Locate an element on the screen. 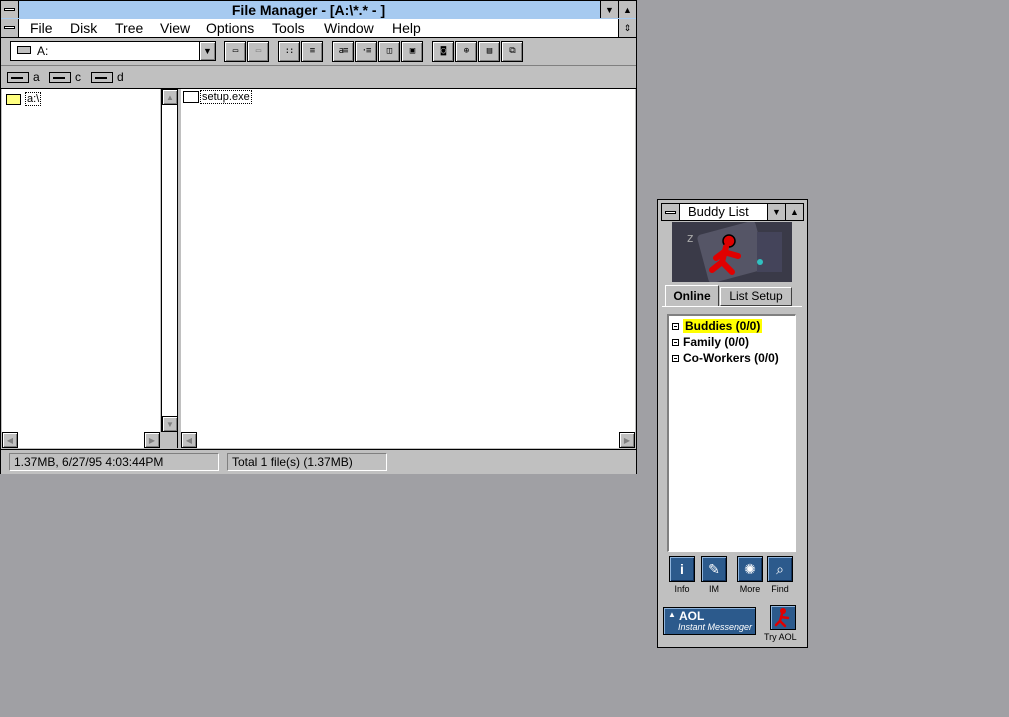 This screenshot has height=717, width=1009. menu-help: Help is located at coordinates (406, 28).